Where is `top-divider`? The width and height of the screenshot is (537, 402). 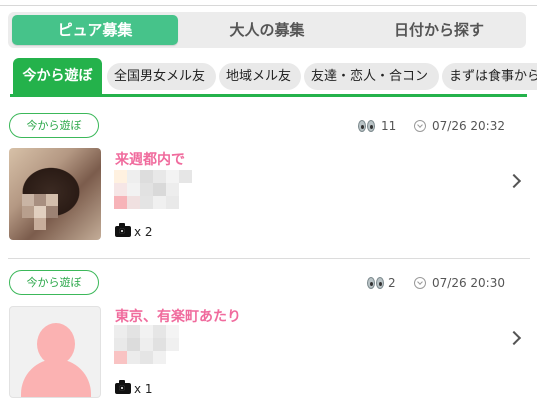 top-divider is located at coordinates (268, 5).